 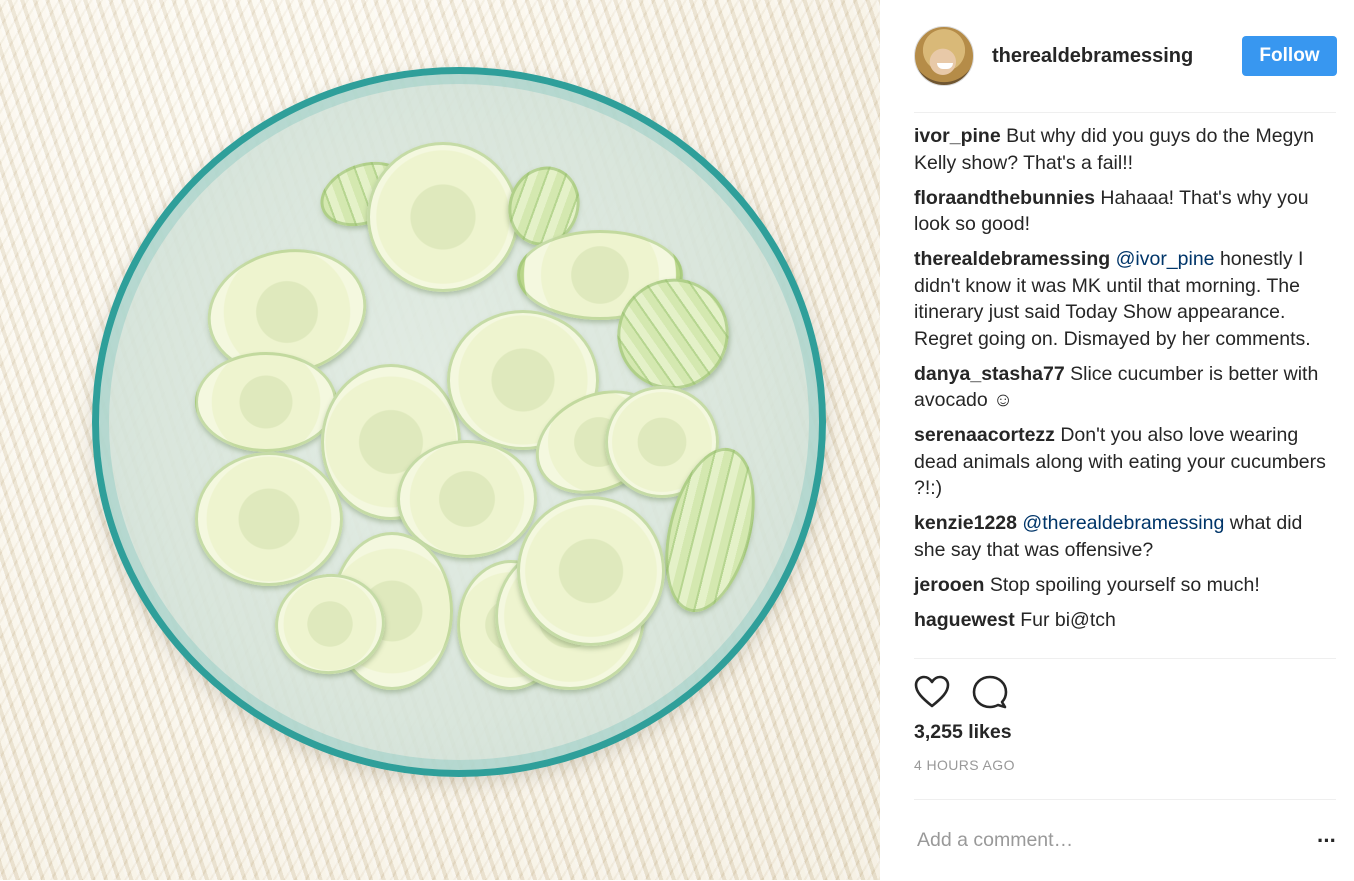 I want to click on comment-username: kenzie1228, so click(x=965, y=523).